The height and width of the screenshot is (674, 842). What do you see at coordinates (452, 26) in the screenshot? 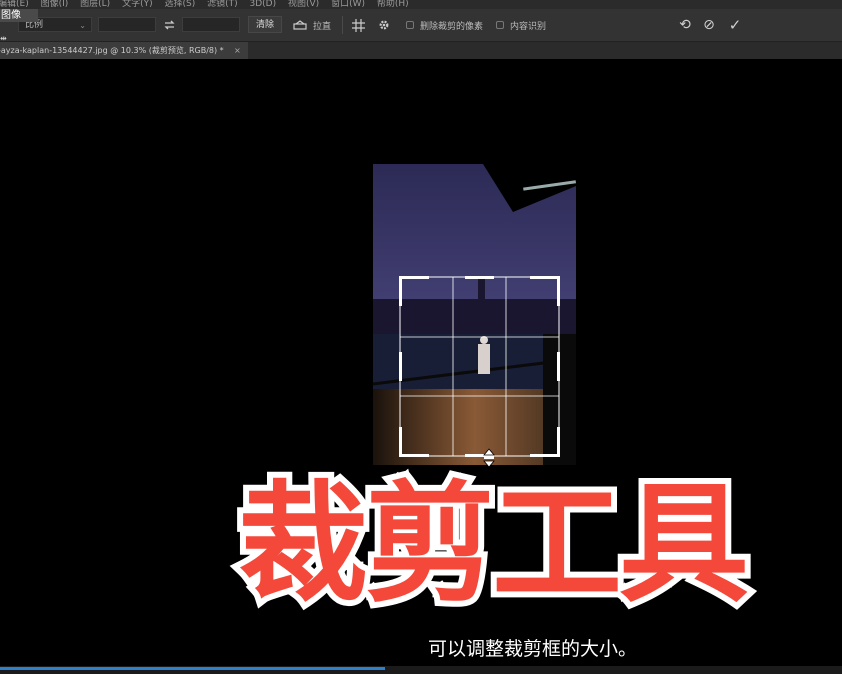
I see `delete-cropped-label: 删除裁剪的像素` at bounding box center [452, 26].